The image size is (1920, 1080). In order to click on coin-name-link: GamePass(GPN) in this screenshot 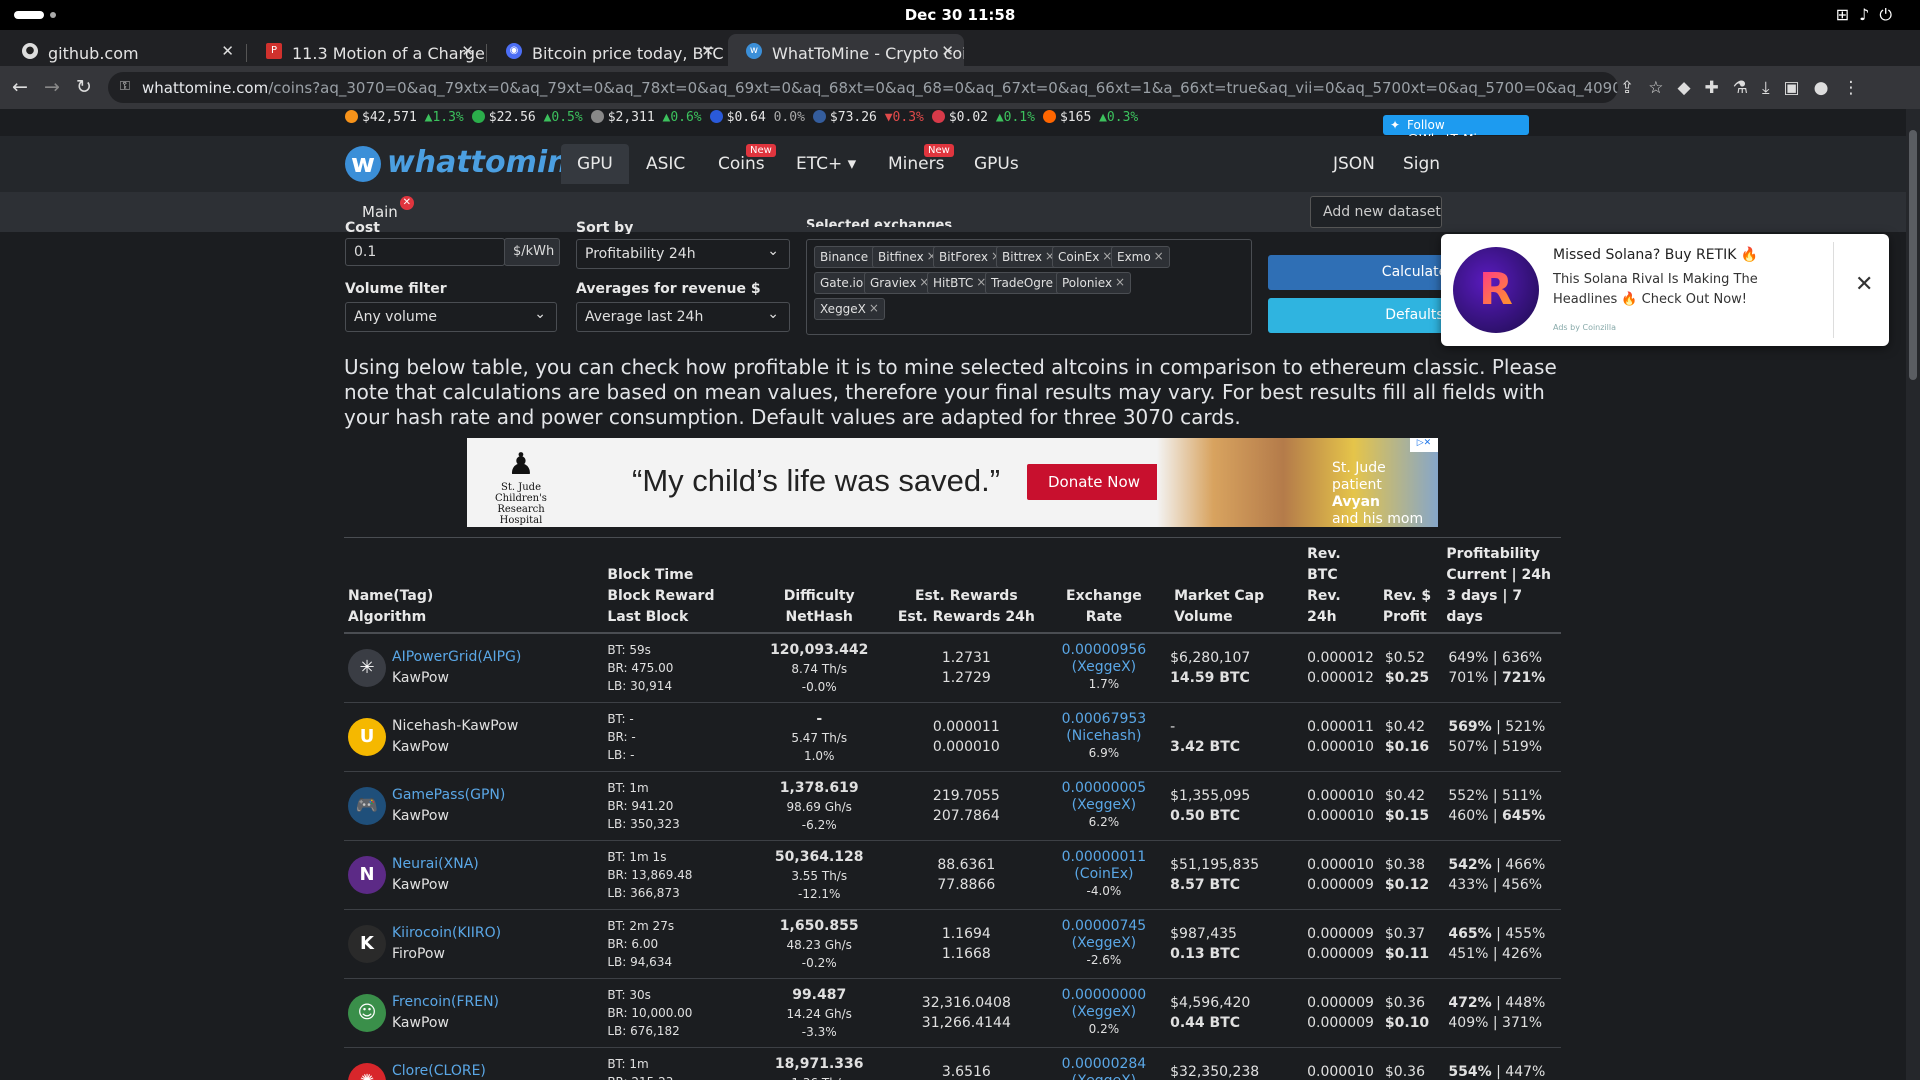, I will do `click(448, 795)`.